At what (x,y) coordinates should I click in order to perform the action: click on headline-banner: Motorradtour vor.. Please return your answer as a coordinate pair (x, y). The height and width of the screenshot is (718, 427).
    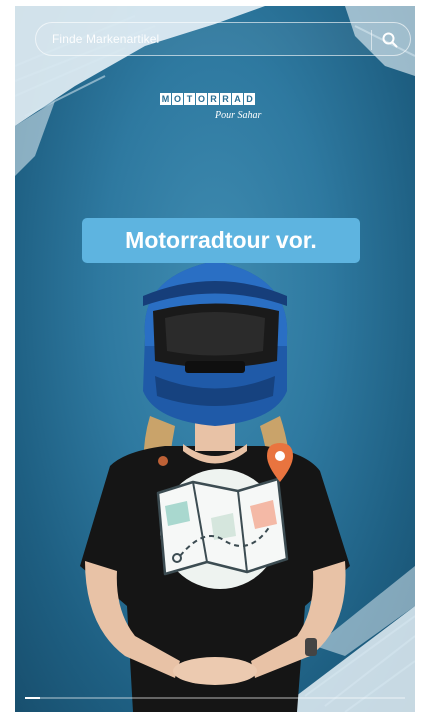
    Looking at the image, I should click on (221, 240).